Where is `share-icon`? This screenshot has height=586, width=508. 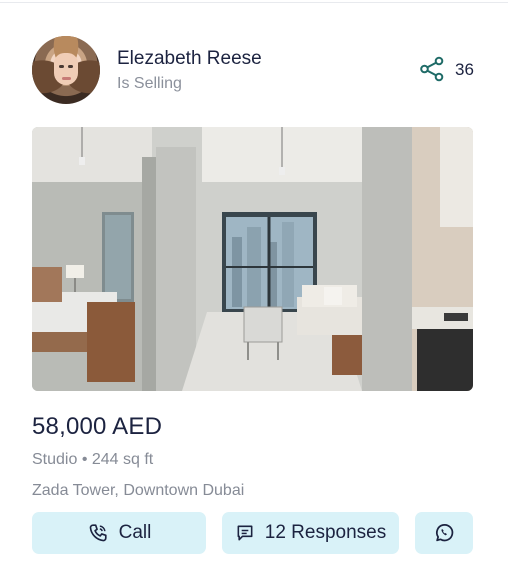
share-icon is located at coordinates (432, 69).